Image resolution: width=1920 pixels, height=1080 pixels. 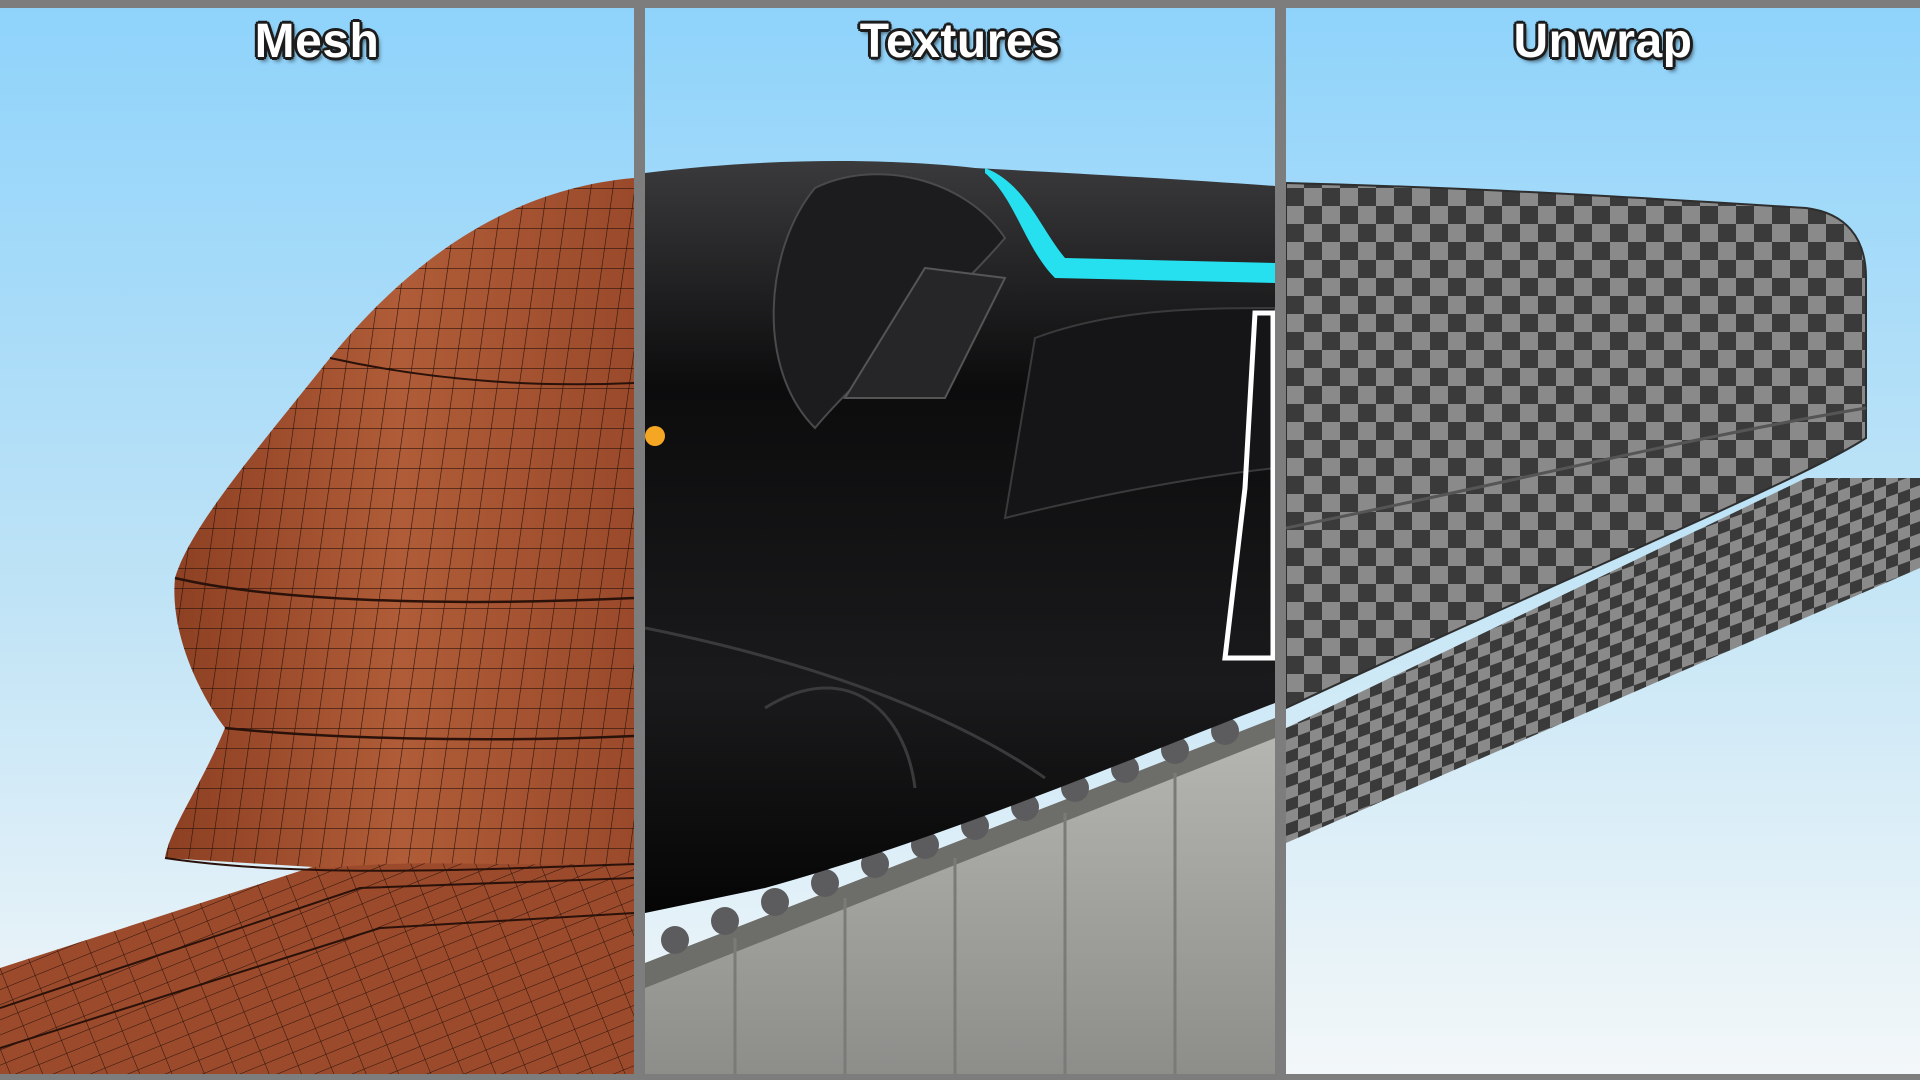 I want to click on mesh-title: Mesh, so click(x=317, y=41).